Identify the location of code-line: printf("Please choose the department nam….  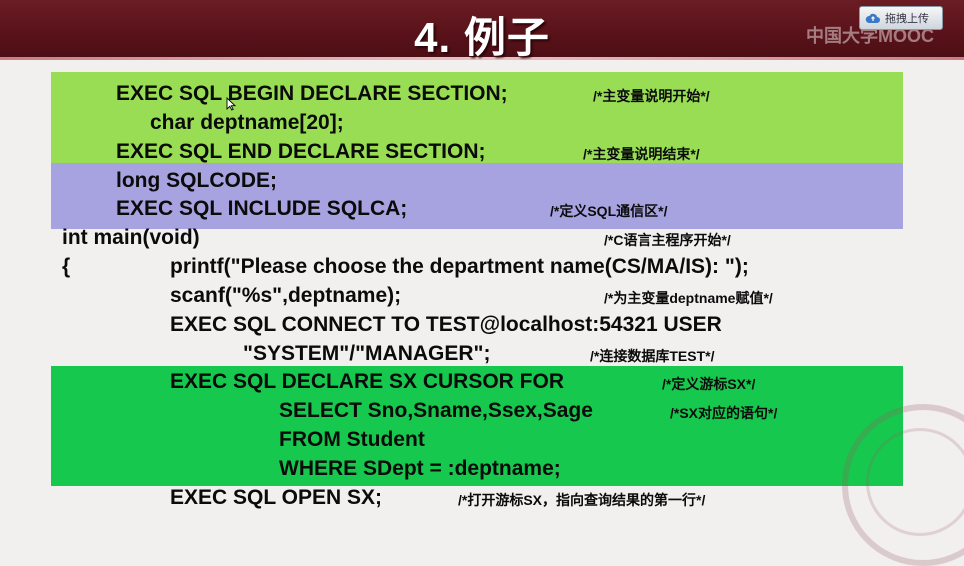
(459, 266).